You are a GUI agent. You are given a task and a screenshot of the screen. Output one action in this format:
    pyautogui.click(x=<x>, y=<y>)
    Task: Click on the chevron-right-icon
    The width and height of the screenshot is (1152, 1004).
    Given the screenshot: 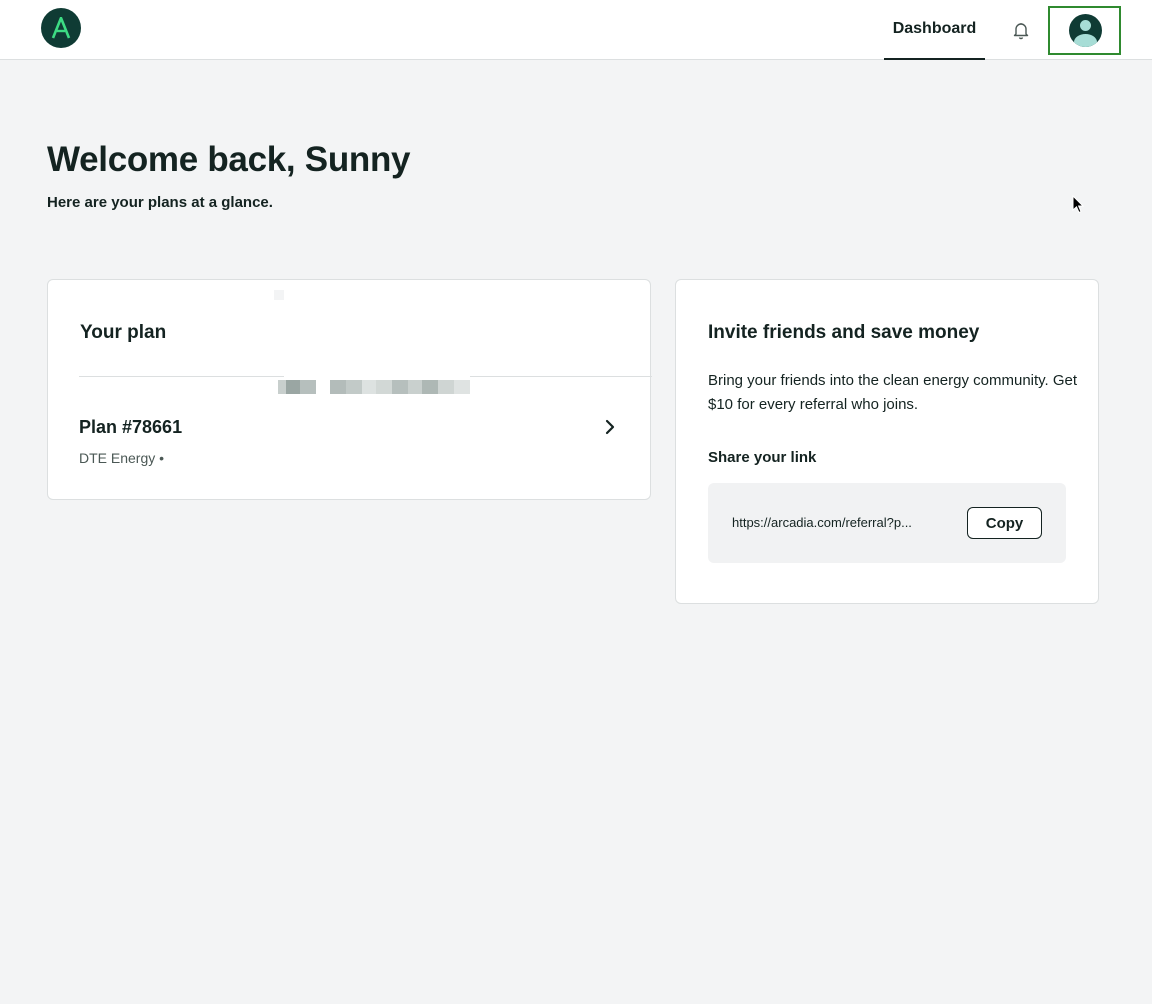 What is the action you would take?
    pyautogui.click(x=610, y=427)
    